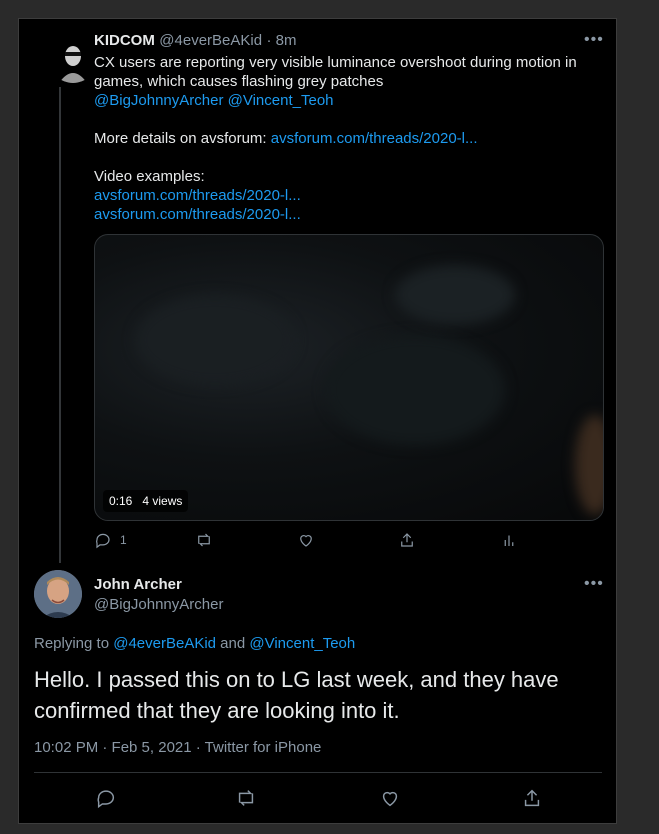 The image size is (659, 834). What do you see at coordinates (210, 40) in the screenshot?
I see `user-handle: @4everBeAKid` at bounding box center [210, 40].